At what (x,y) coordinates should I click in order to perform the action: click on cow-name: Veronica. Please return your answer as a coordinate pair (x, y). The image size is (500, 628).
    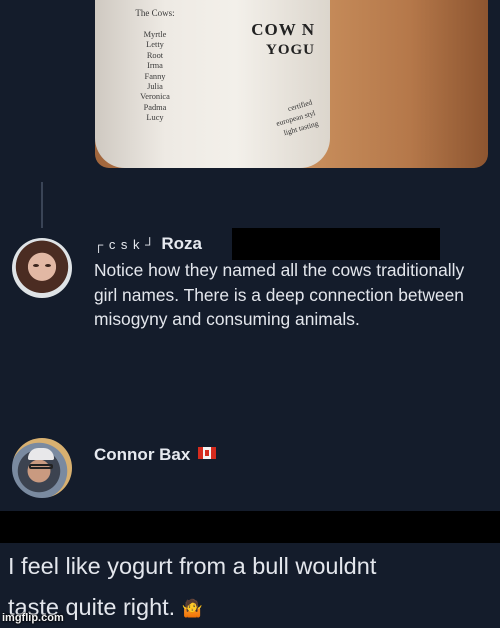
    Looking at the image, I should click on (155, 97).